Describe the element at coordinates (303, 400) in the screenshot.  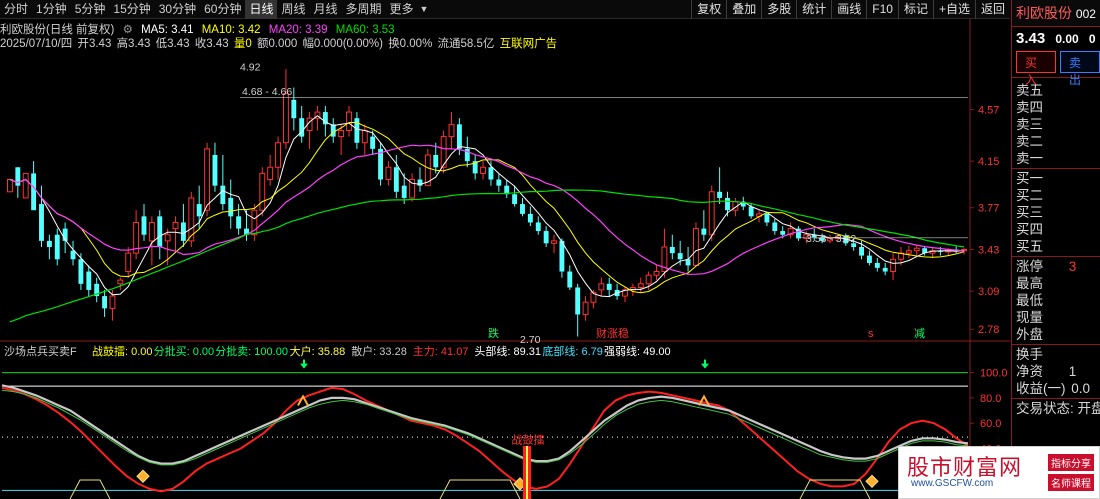
I see `sell-marker-icon` at that location.